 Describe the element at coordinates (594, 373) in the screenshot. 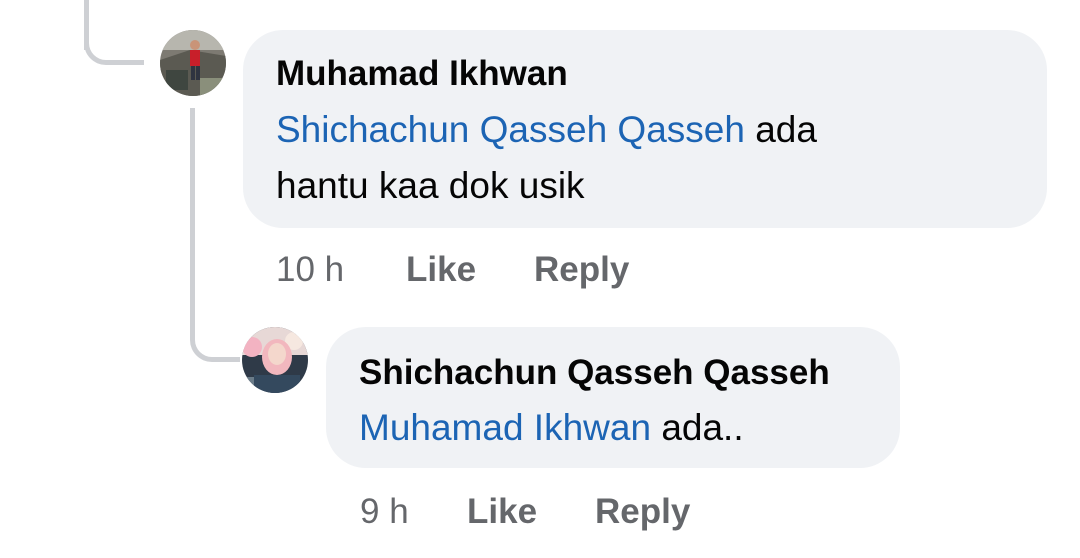

I see `reply-author: Shichachun Qasseh Qasseh` at that location.